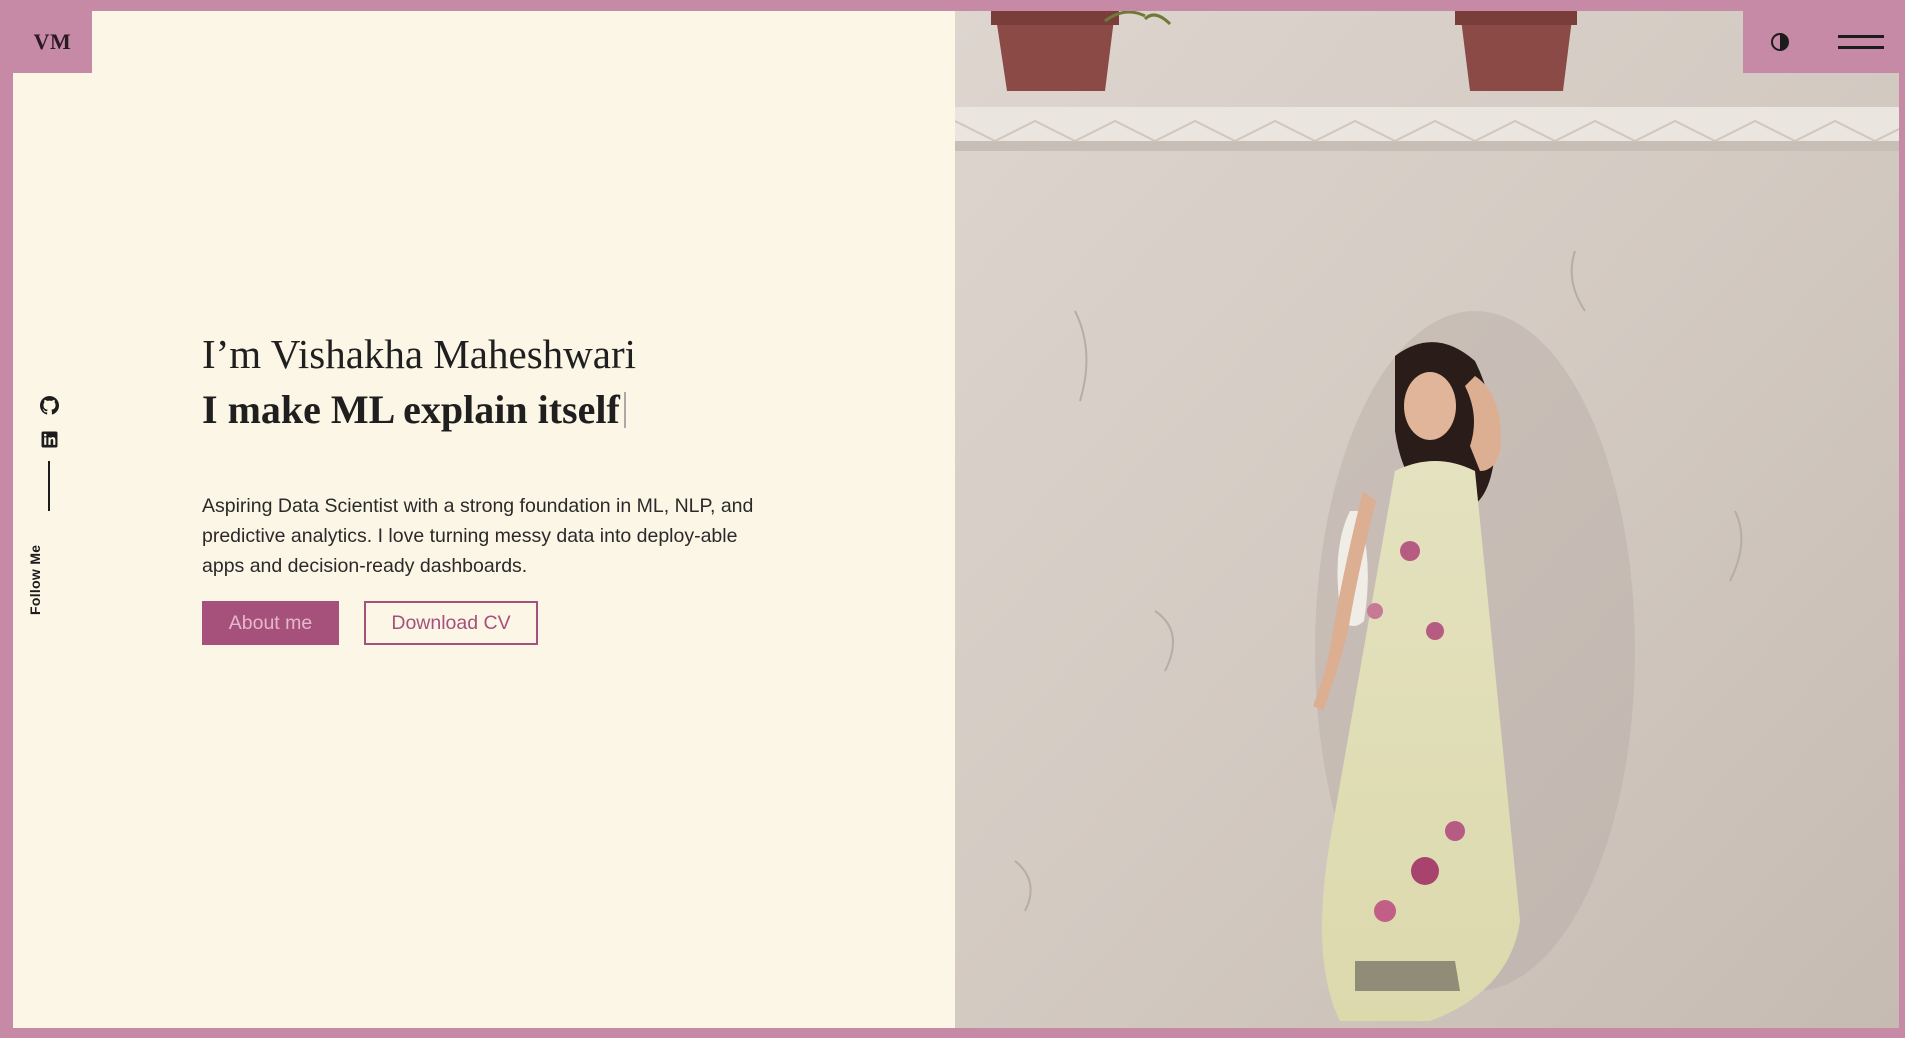  What do you see at coordinates (1821, 42) in the screenshot?
I see `header-controls` at bounding box center [1821, 42].